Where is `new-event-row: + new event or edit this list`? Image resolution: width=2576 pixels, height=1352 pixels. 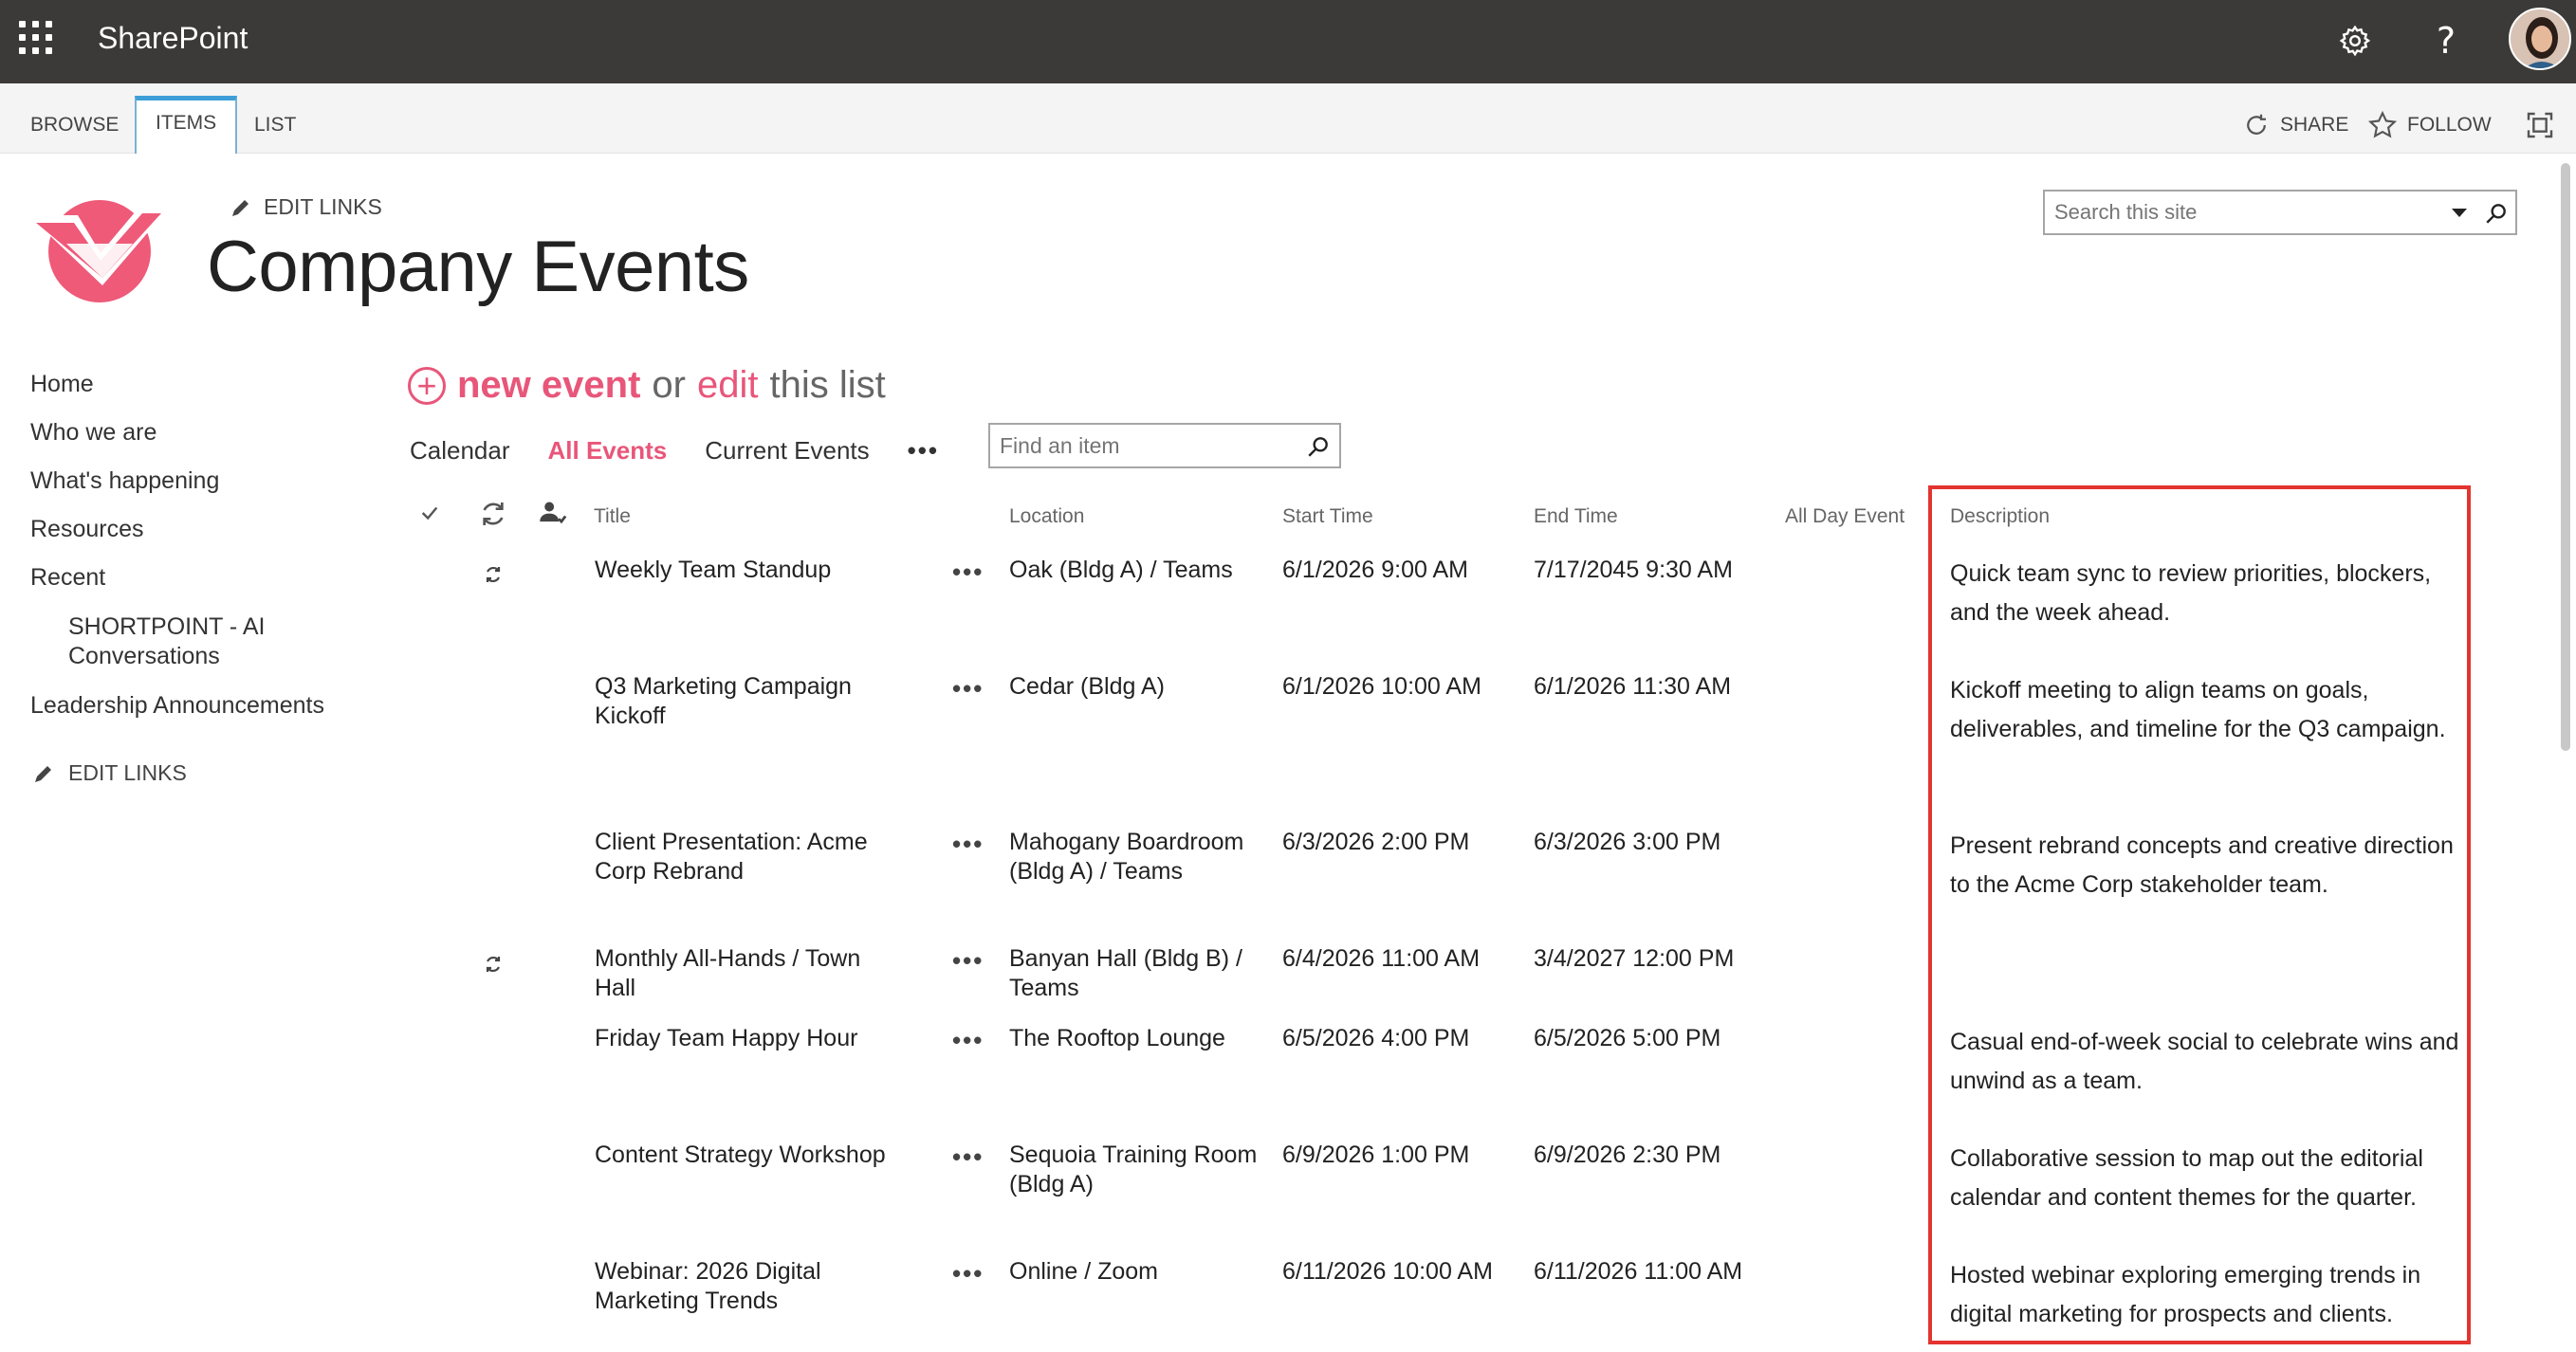
new-event-row: + new event or edit this list is located at coordinates (647, 385).